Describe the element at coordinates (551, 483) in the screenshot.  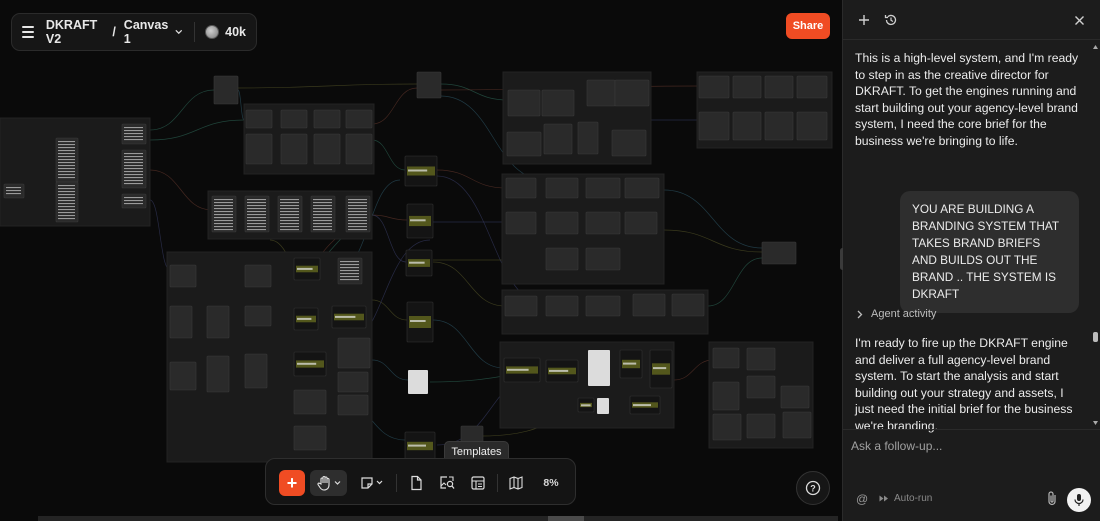
I see `zoom-level: 8%` at that location.